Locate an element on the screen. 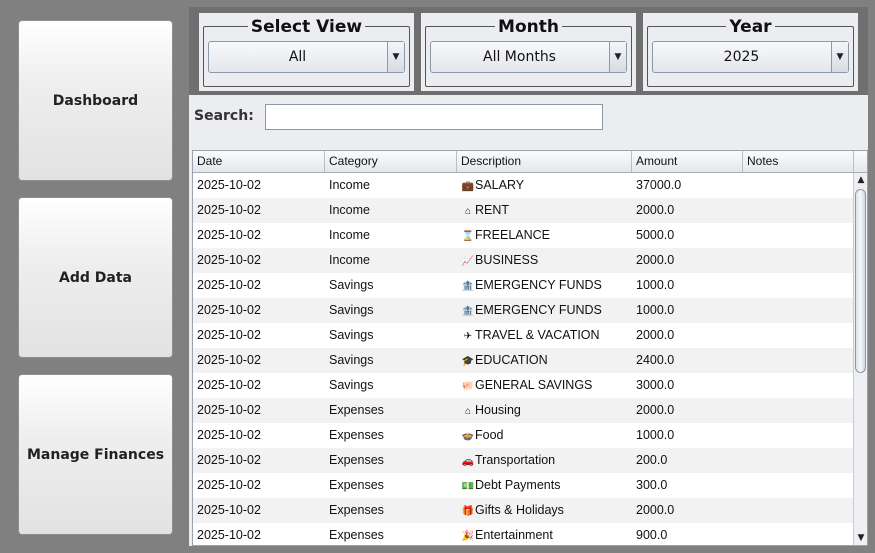 The height and width of the screenshot is (553, 875). table-row: 2025-10-02 Expenses ⌂ Housing 2000.0 is located at coordinates (523, 410).